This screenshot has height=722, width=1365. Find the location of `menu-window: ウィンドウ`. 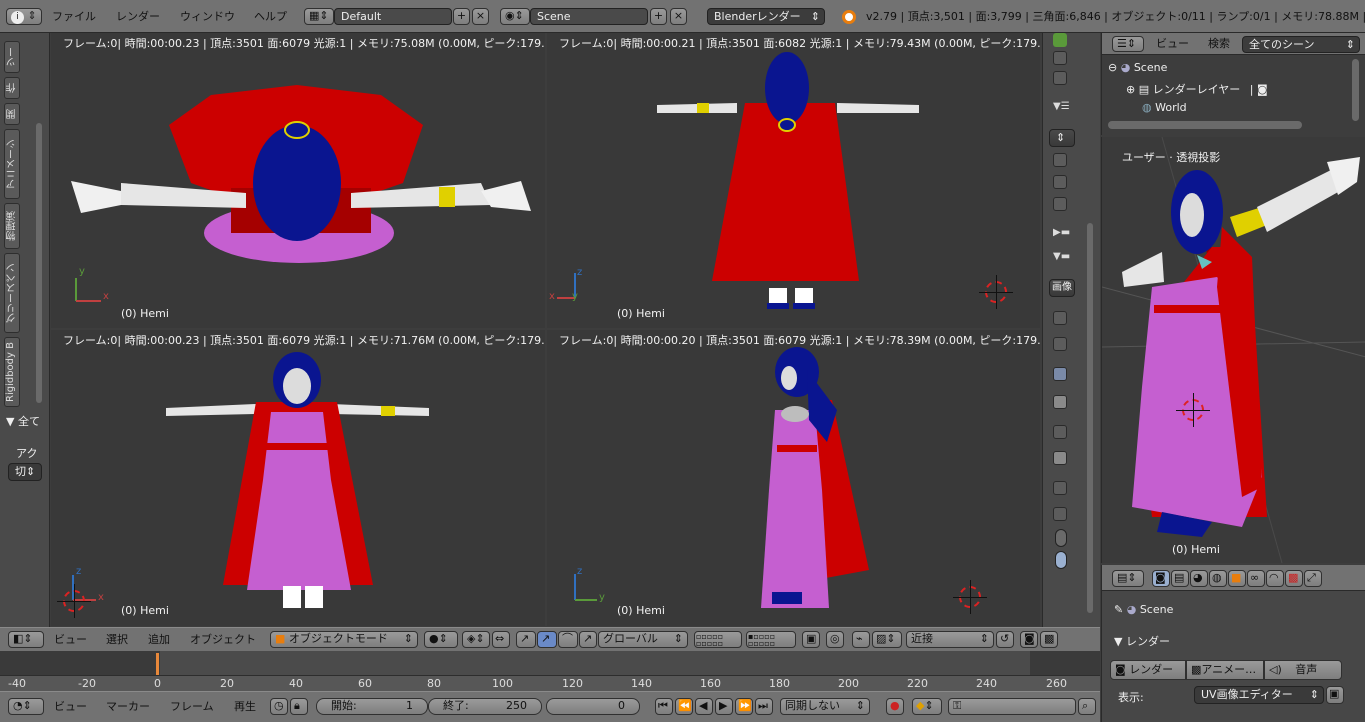

menu-window: ウィンドウ is located at coordinates (207, 17).